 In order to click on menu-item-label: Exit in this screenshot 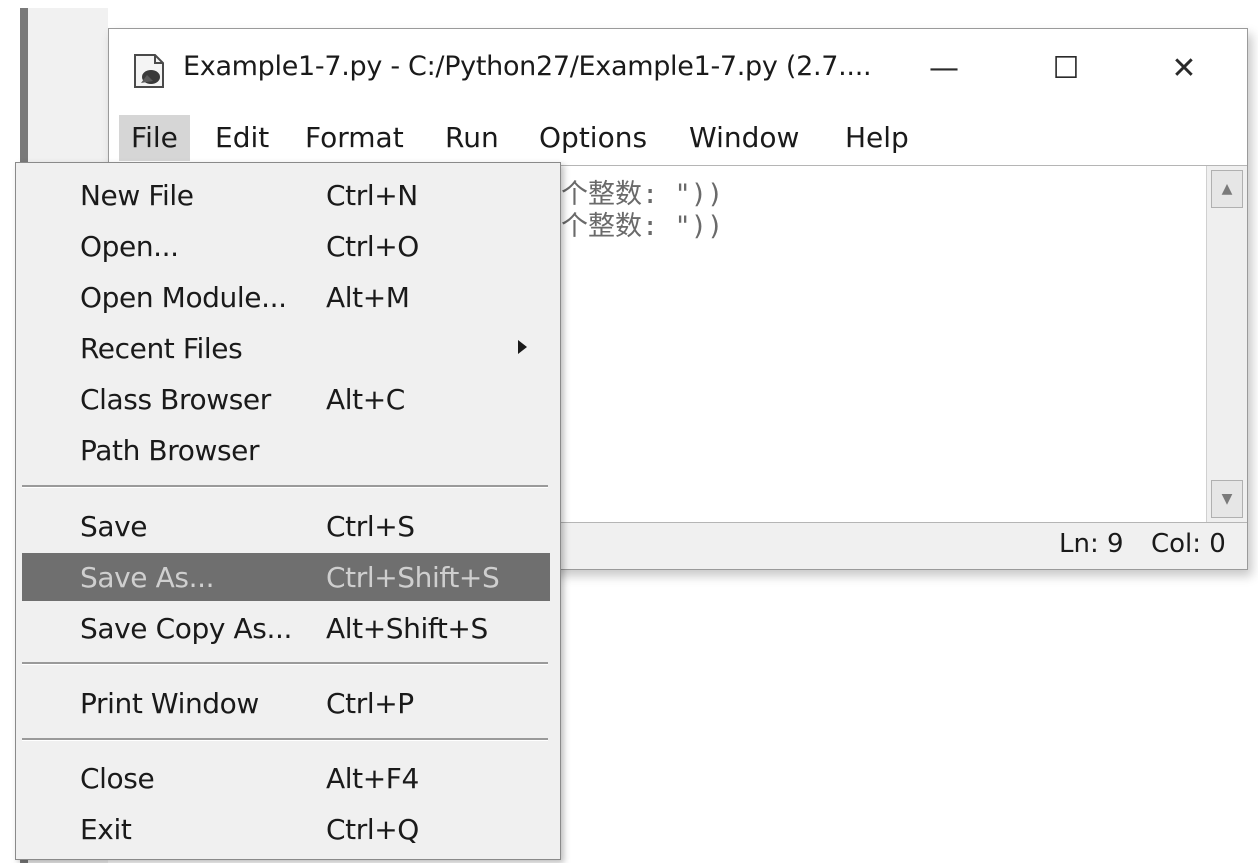, I will do `click(106, 829)`.